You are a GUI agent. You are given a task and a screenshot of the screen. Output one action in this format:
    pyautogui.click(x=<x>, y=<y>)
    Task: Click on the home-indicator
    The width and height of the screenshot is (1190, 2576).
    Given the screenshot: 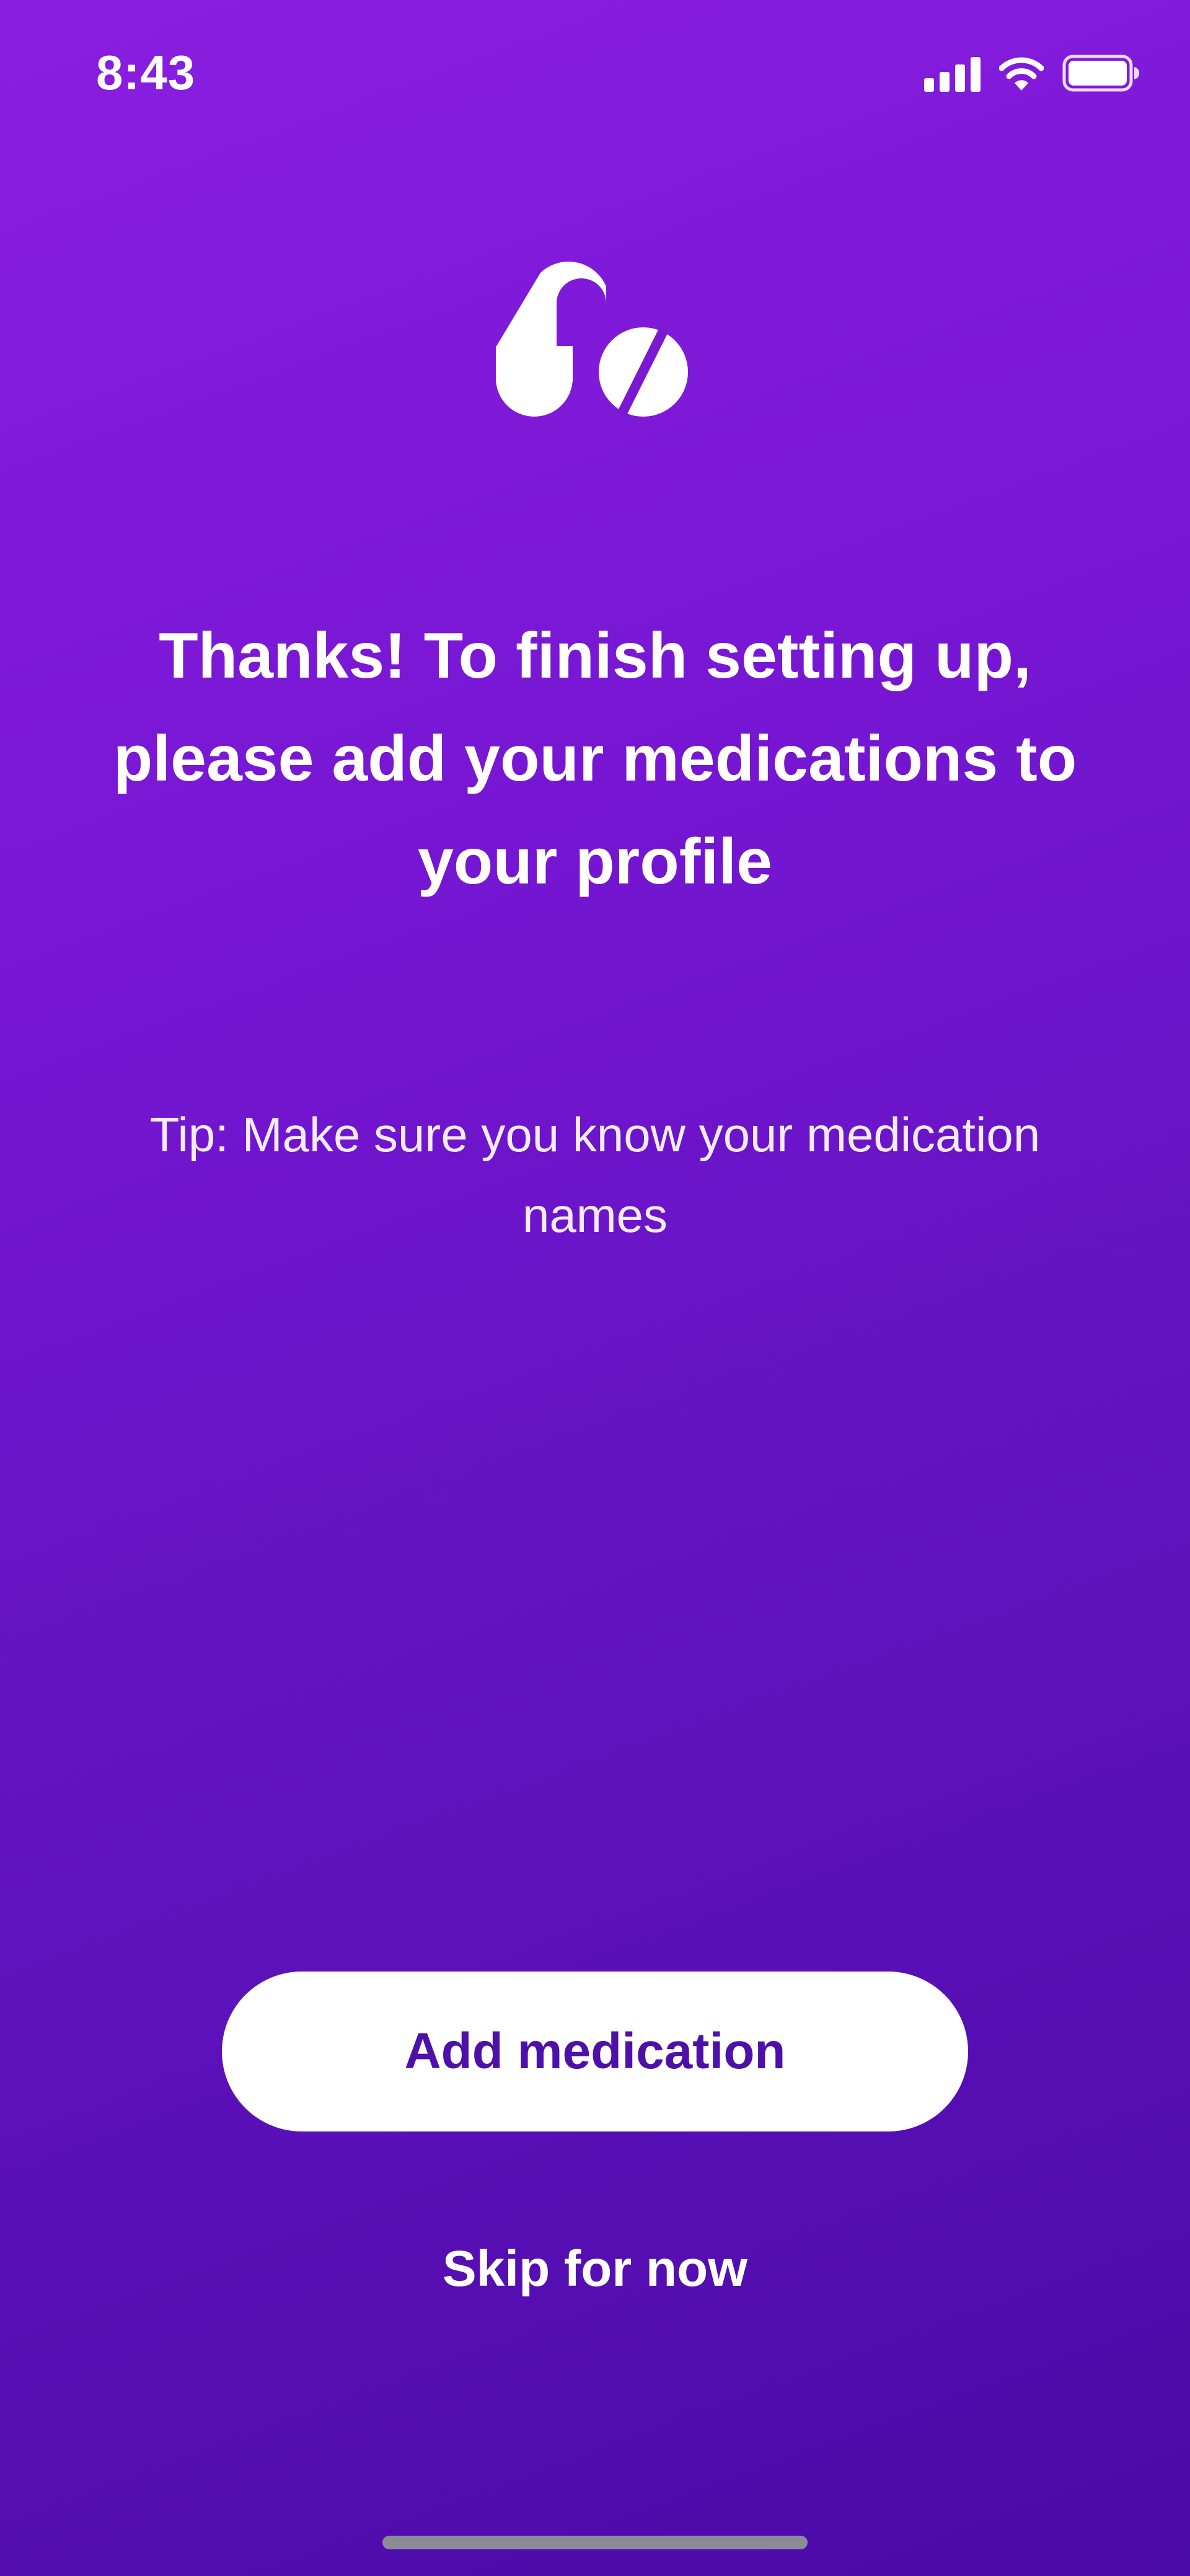 What is the action you would take?
    pyautogui.click(x=595, y=2543)
    